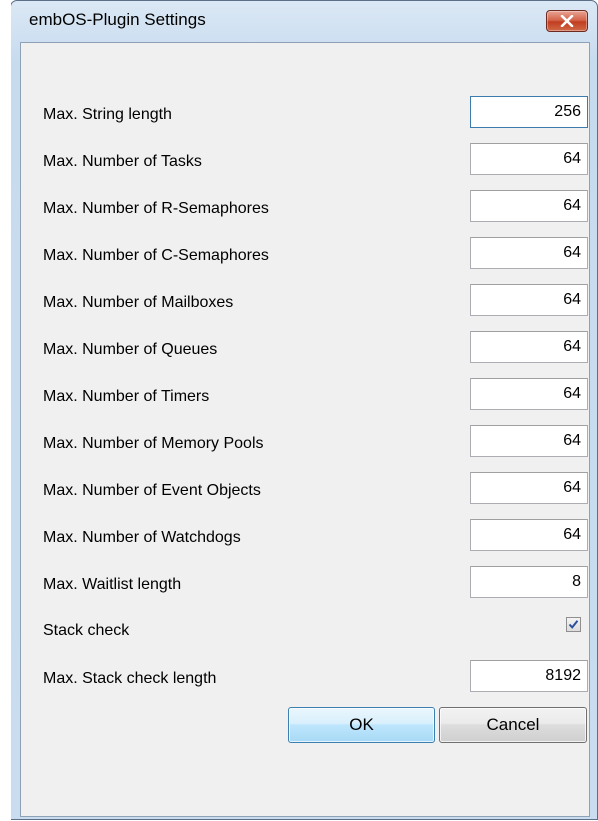 The height and width of the screenshot is (821, 598). I want to click on mailboxes-input, so click(529, 300).